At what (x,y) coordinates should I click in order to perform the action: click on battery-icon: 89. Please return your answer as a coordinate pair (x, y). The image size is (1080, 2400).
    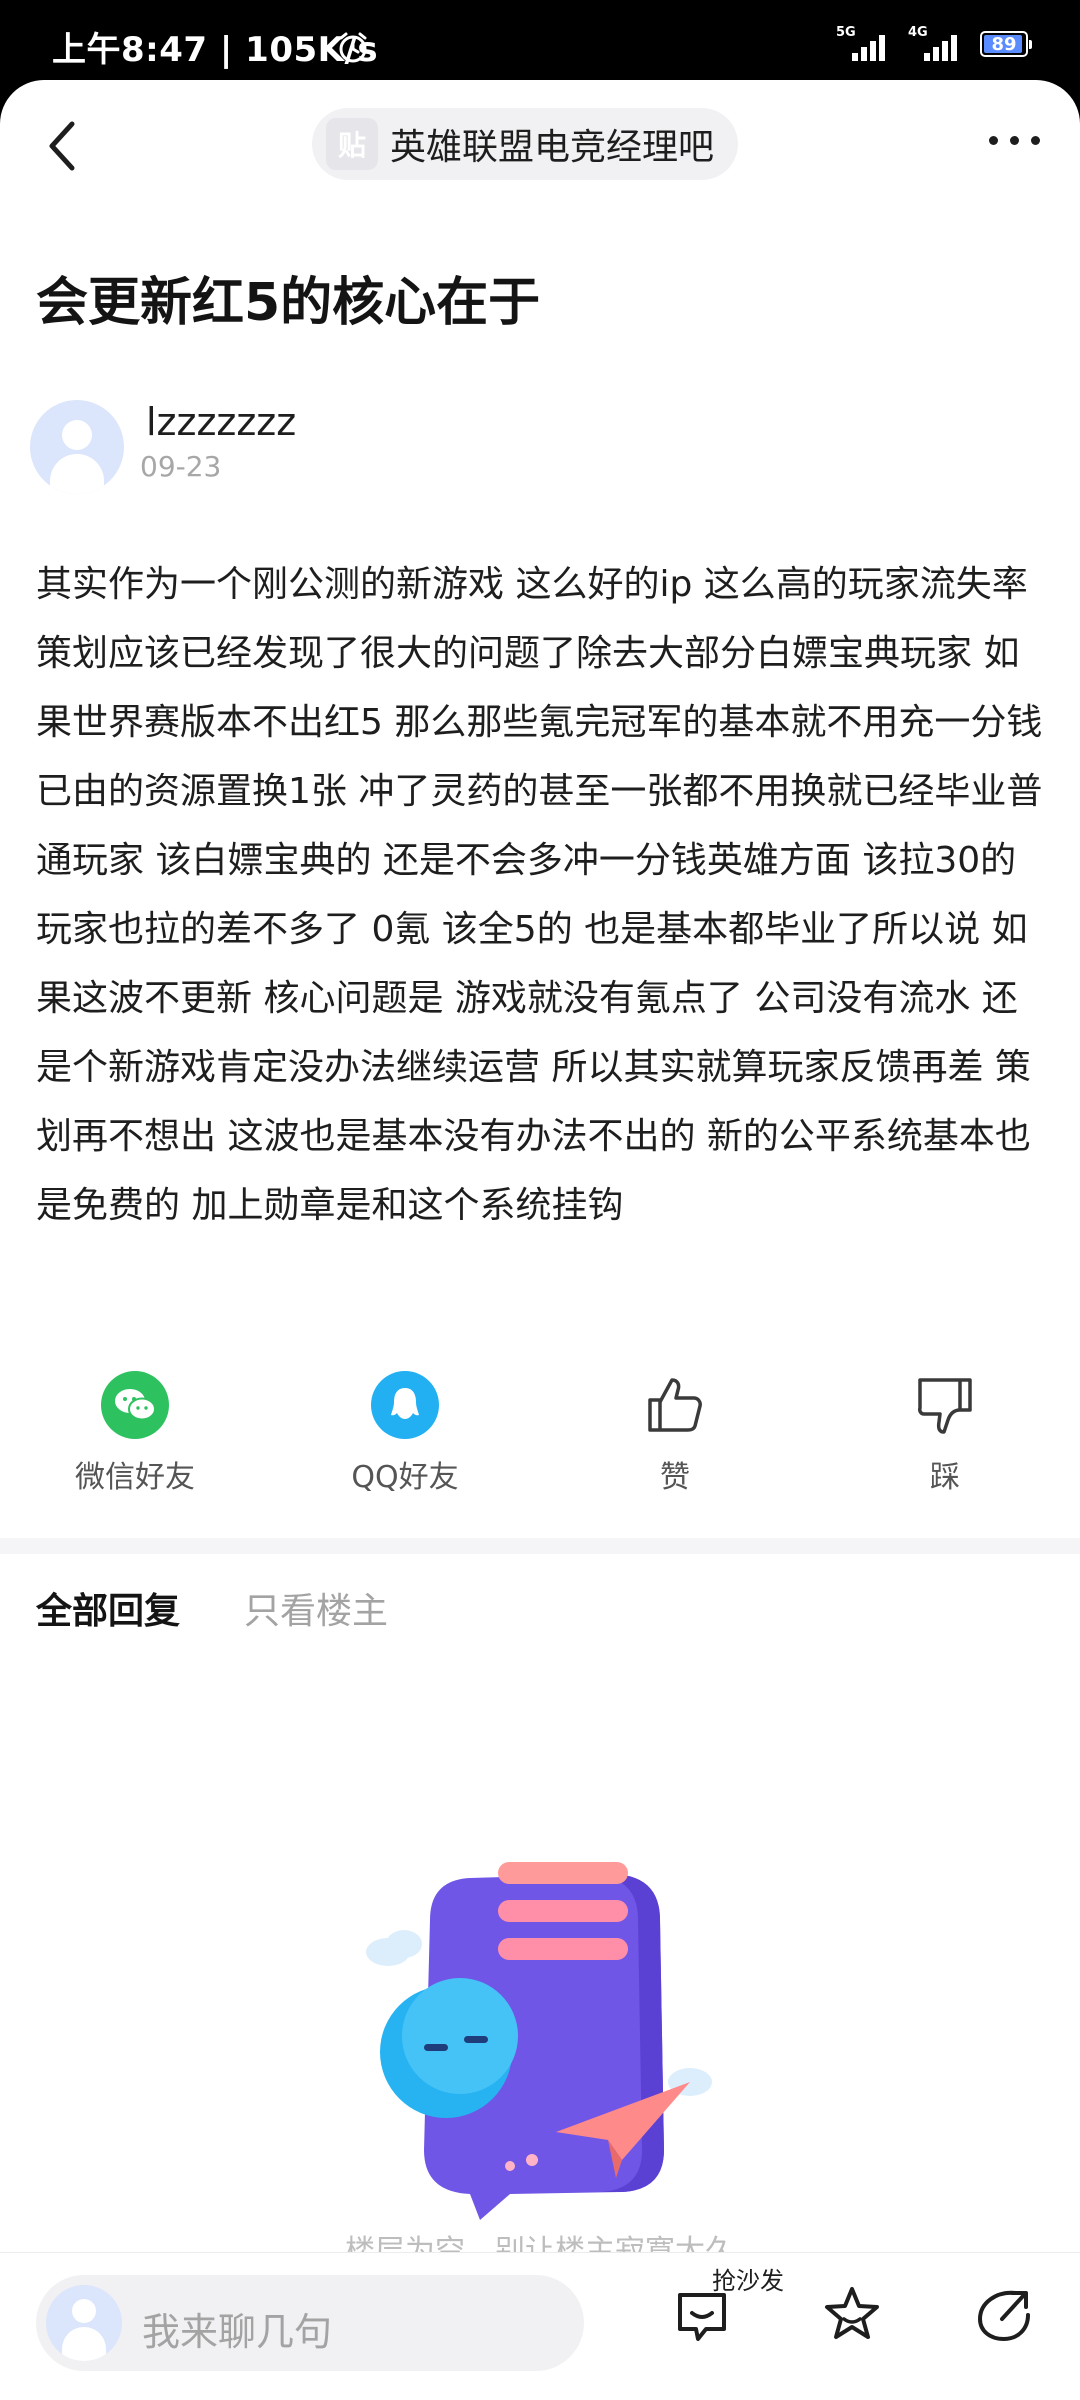
    Looking at the image, I should click on (1006, 44).